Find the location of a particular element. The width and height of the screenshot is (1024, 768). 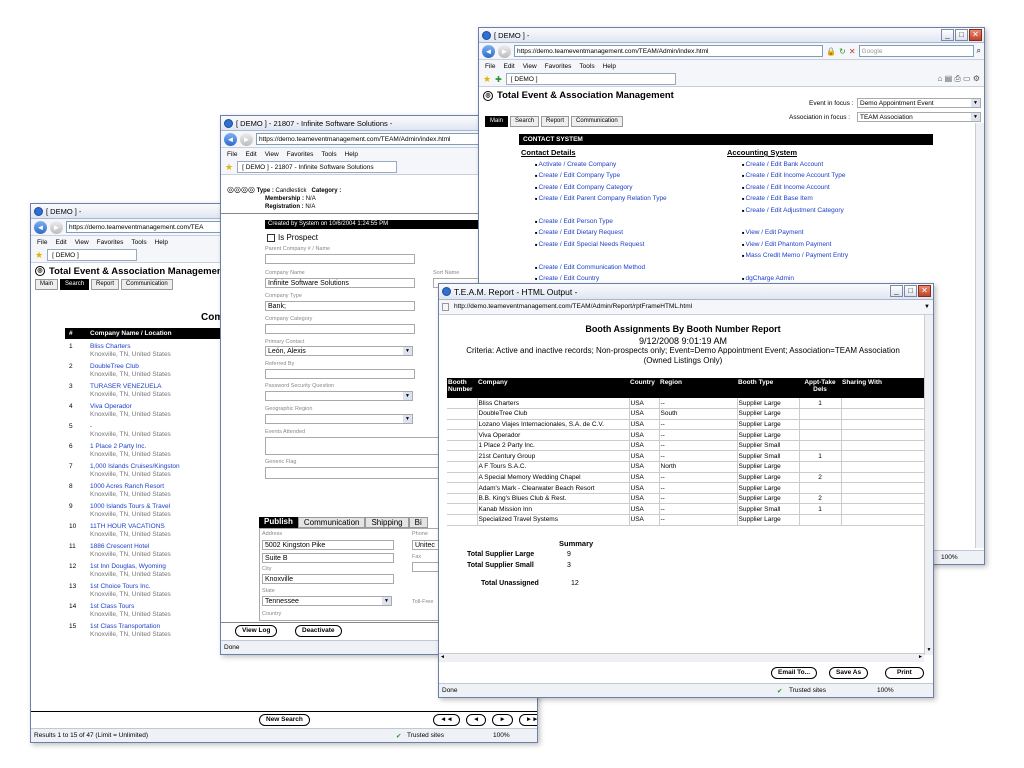

tools-gear-icon: ⚙ is located at coordinates (976, 78).